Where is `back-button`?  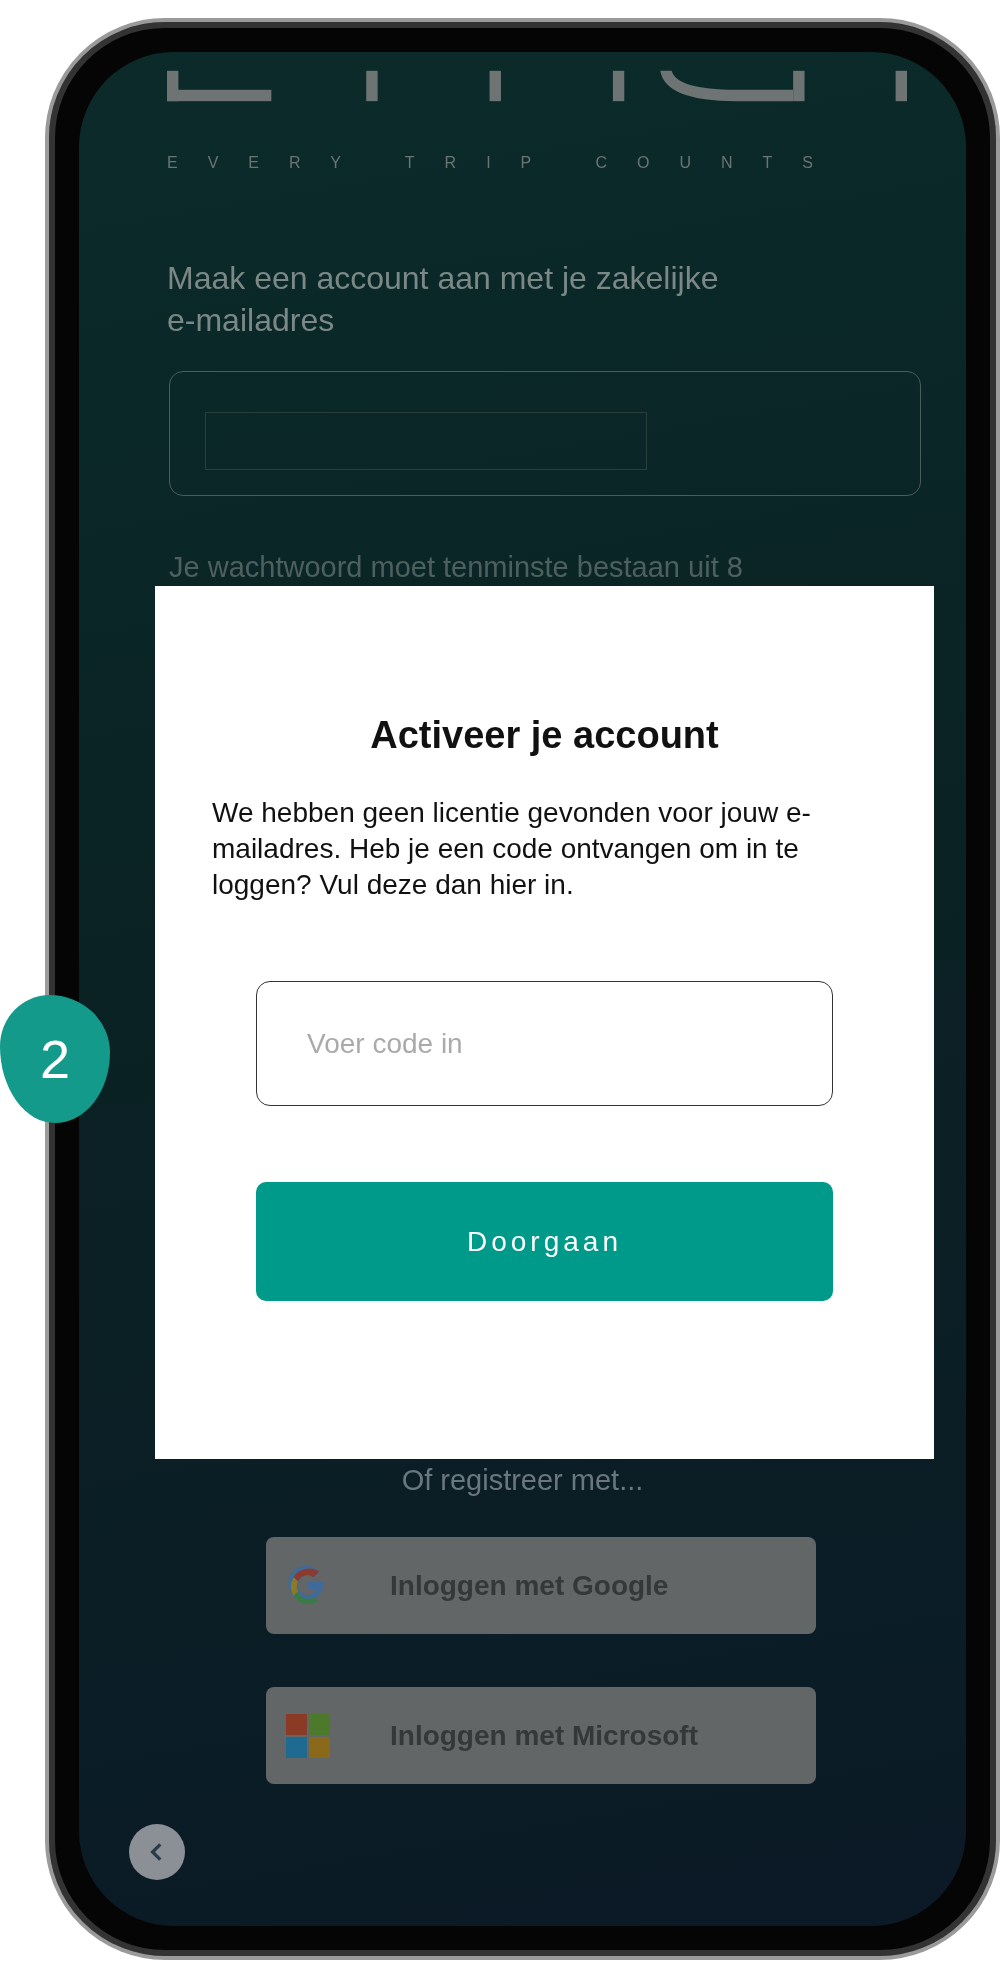 back-button is located at coordinates (157, 1852).